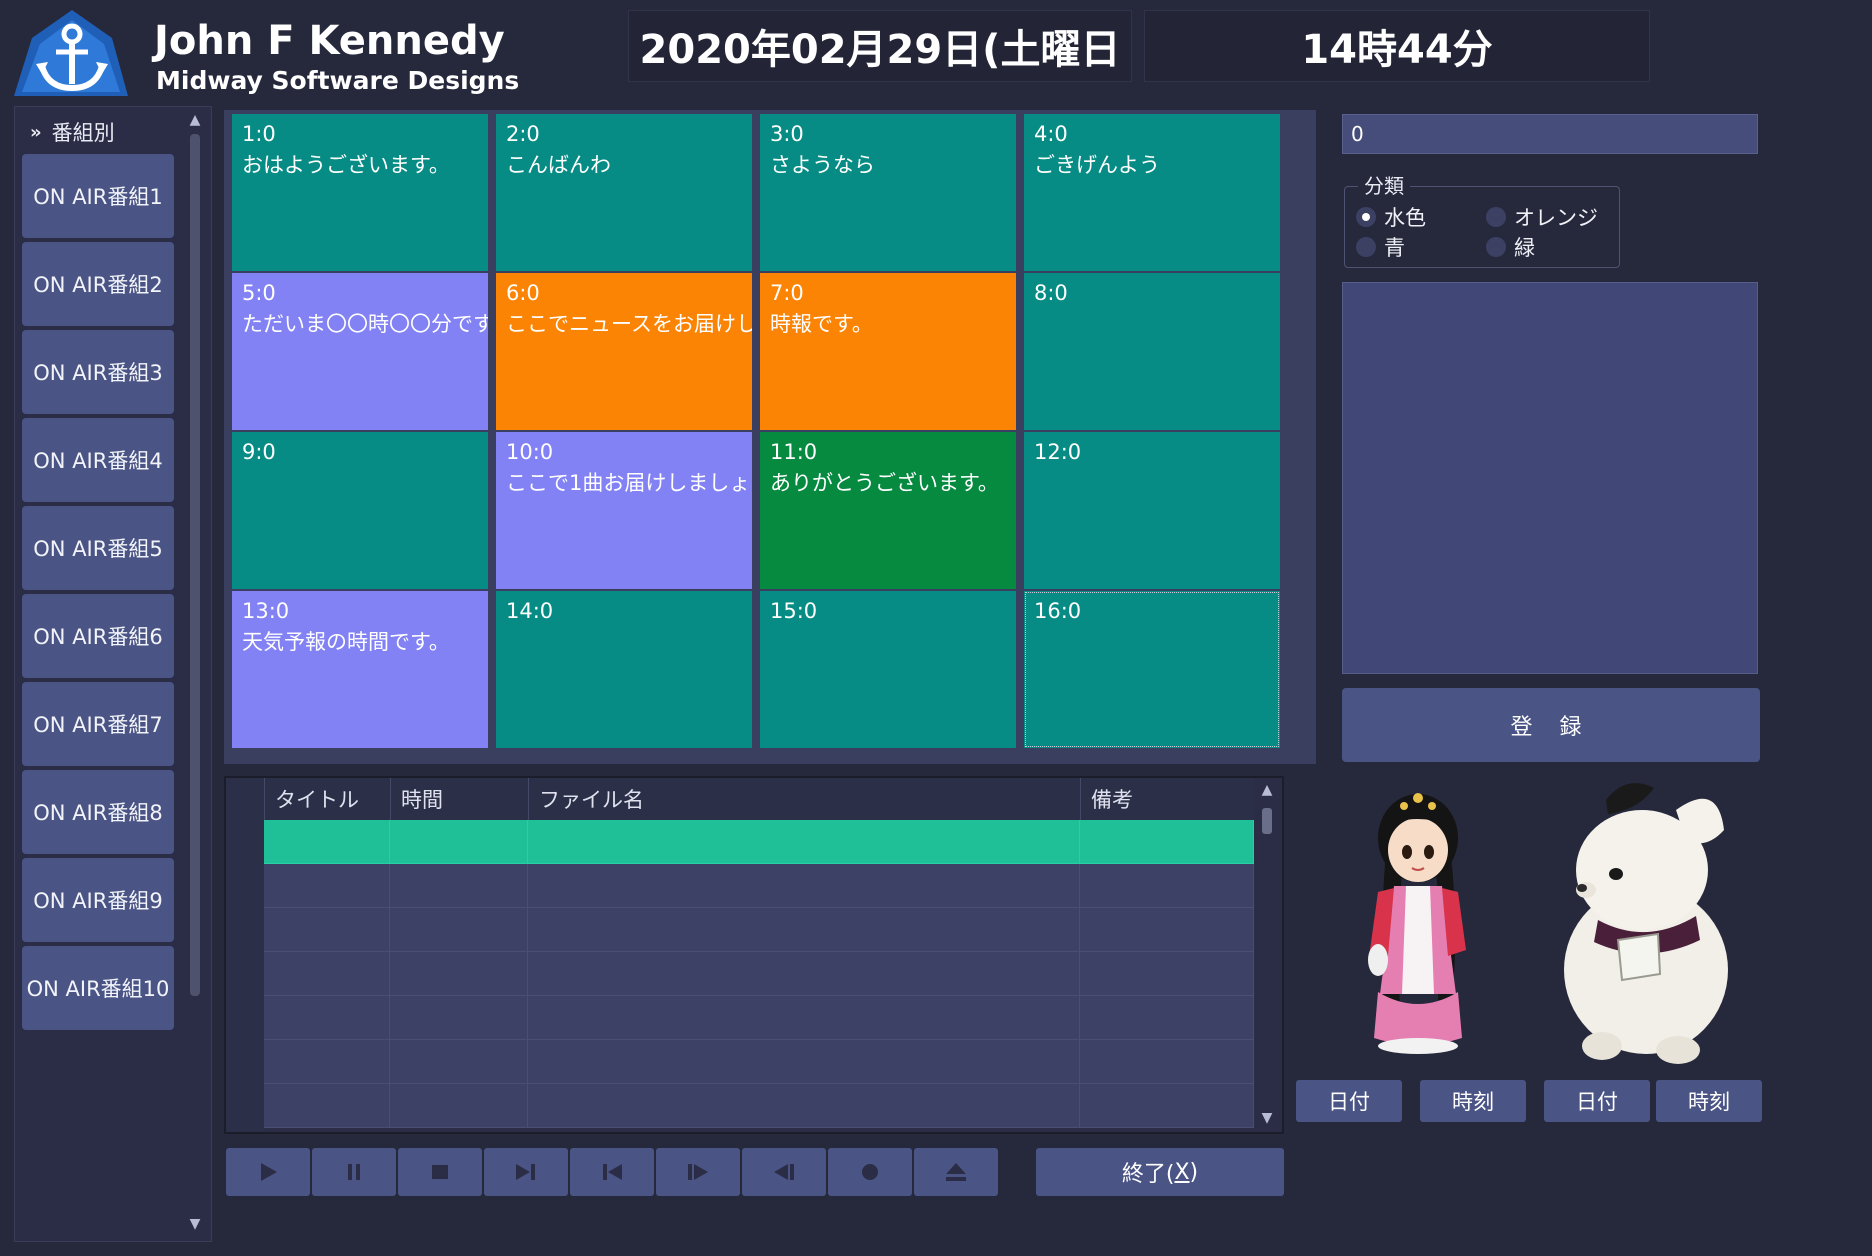 The height and width of the screenshot is (1256, 1872). What do you see at coordinates (1709, 1101) in the screenshot?
I see `time-button-2: 時刻` at bounding box center [1709, 1101].